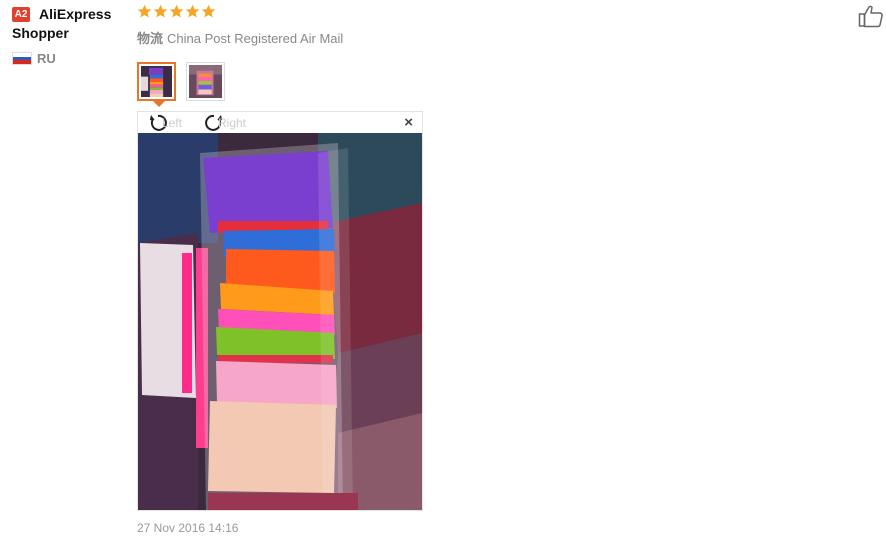 The width and height of the screenshot is (886, 540). I want to click on thumbs-up-icon, so click(870, 16).